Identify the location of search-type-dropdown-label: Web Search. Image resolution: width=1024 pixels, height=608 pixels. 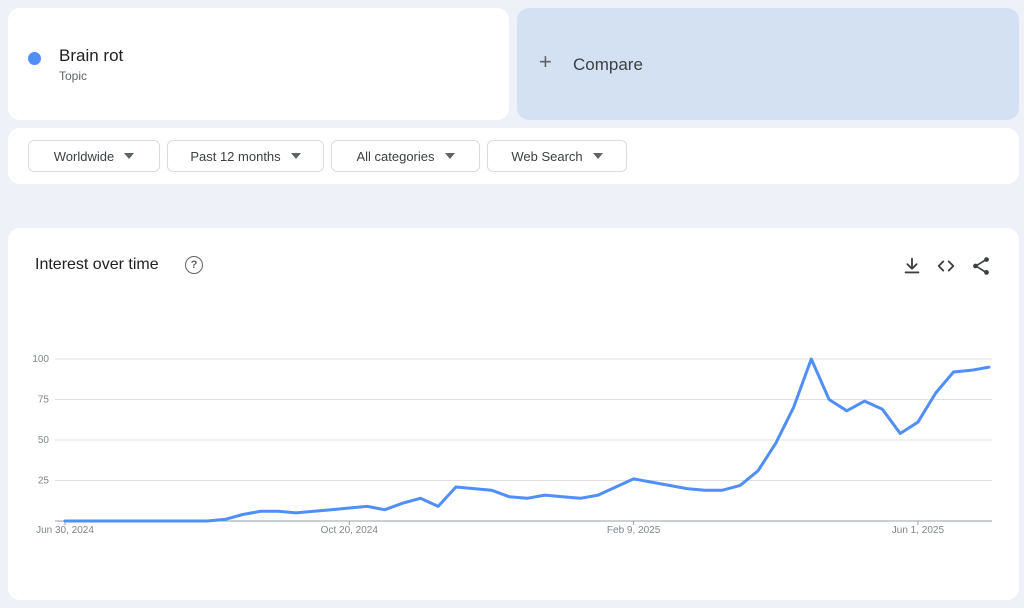
(547, 156).